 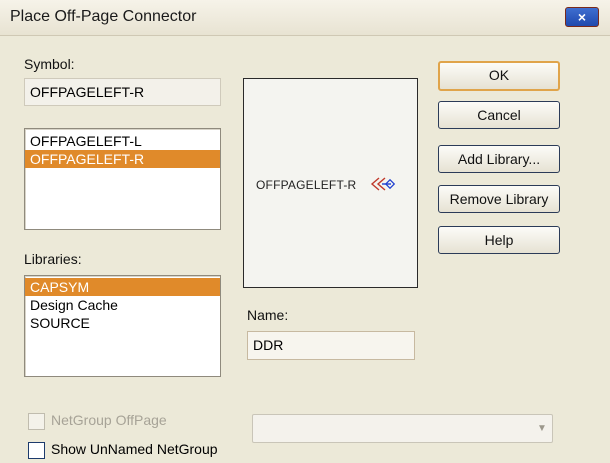 I want to click on netgroup-offpage-checkbox, so click(x=36, y=421).